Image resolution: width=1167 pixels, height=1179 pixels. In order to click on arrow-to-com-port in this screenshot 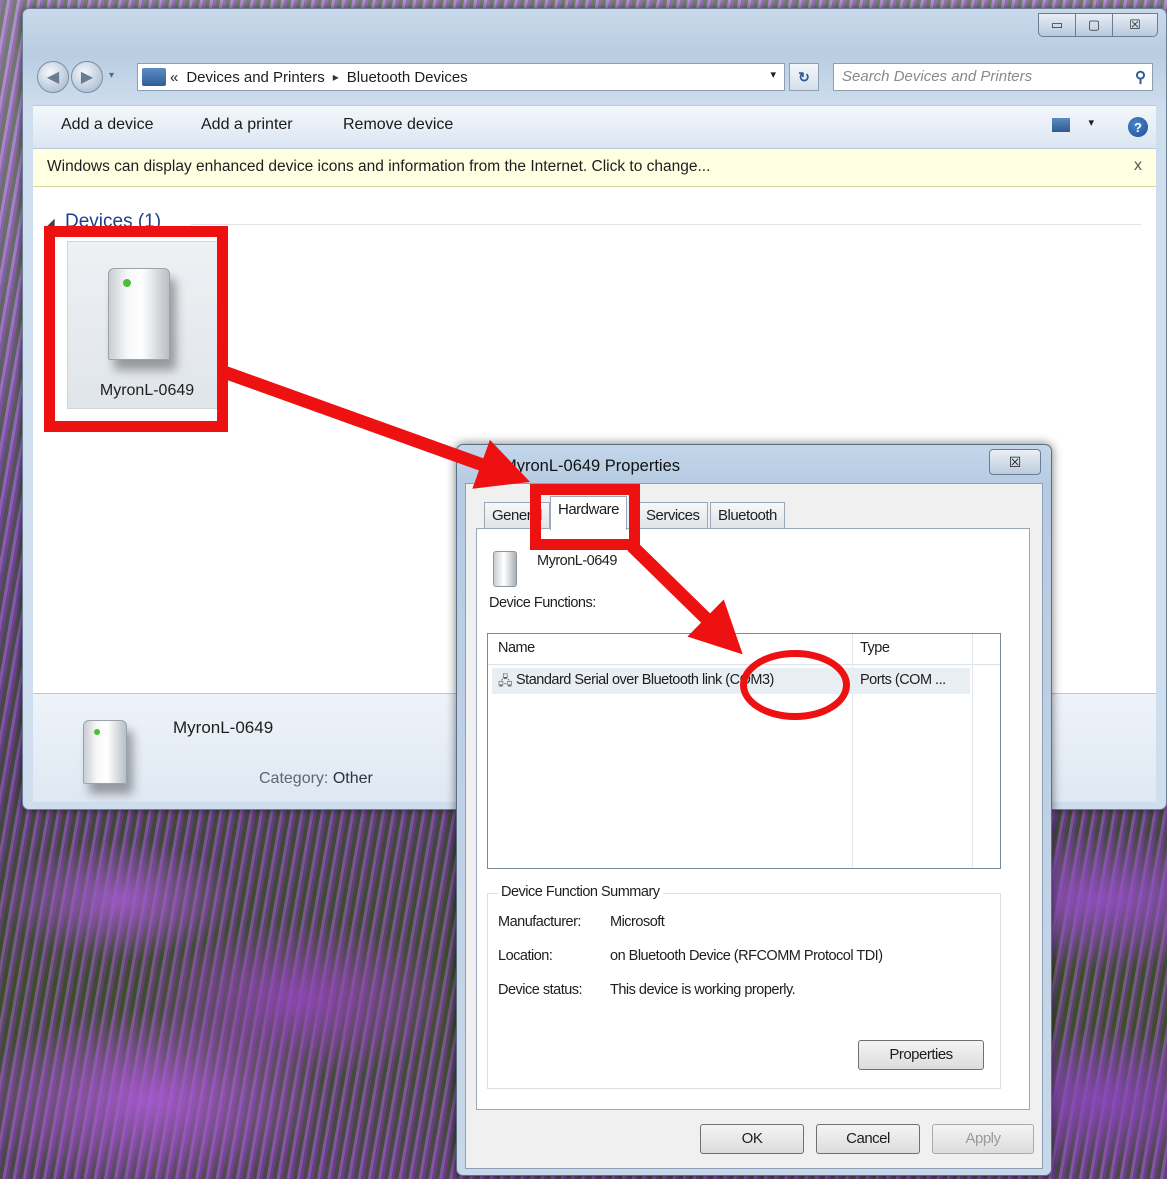, I will do `click(685, 598)`.